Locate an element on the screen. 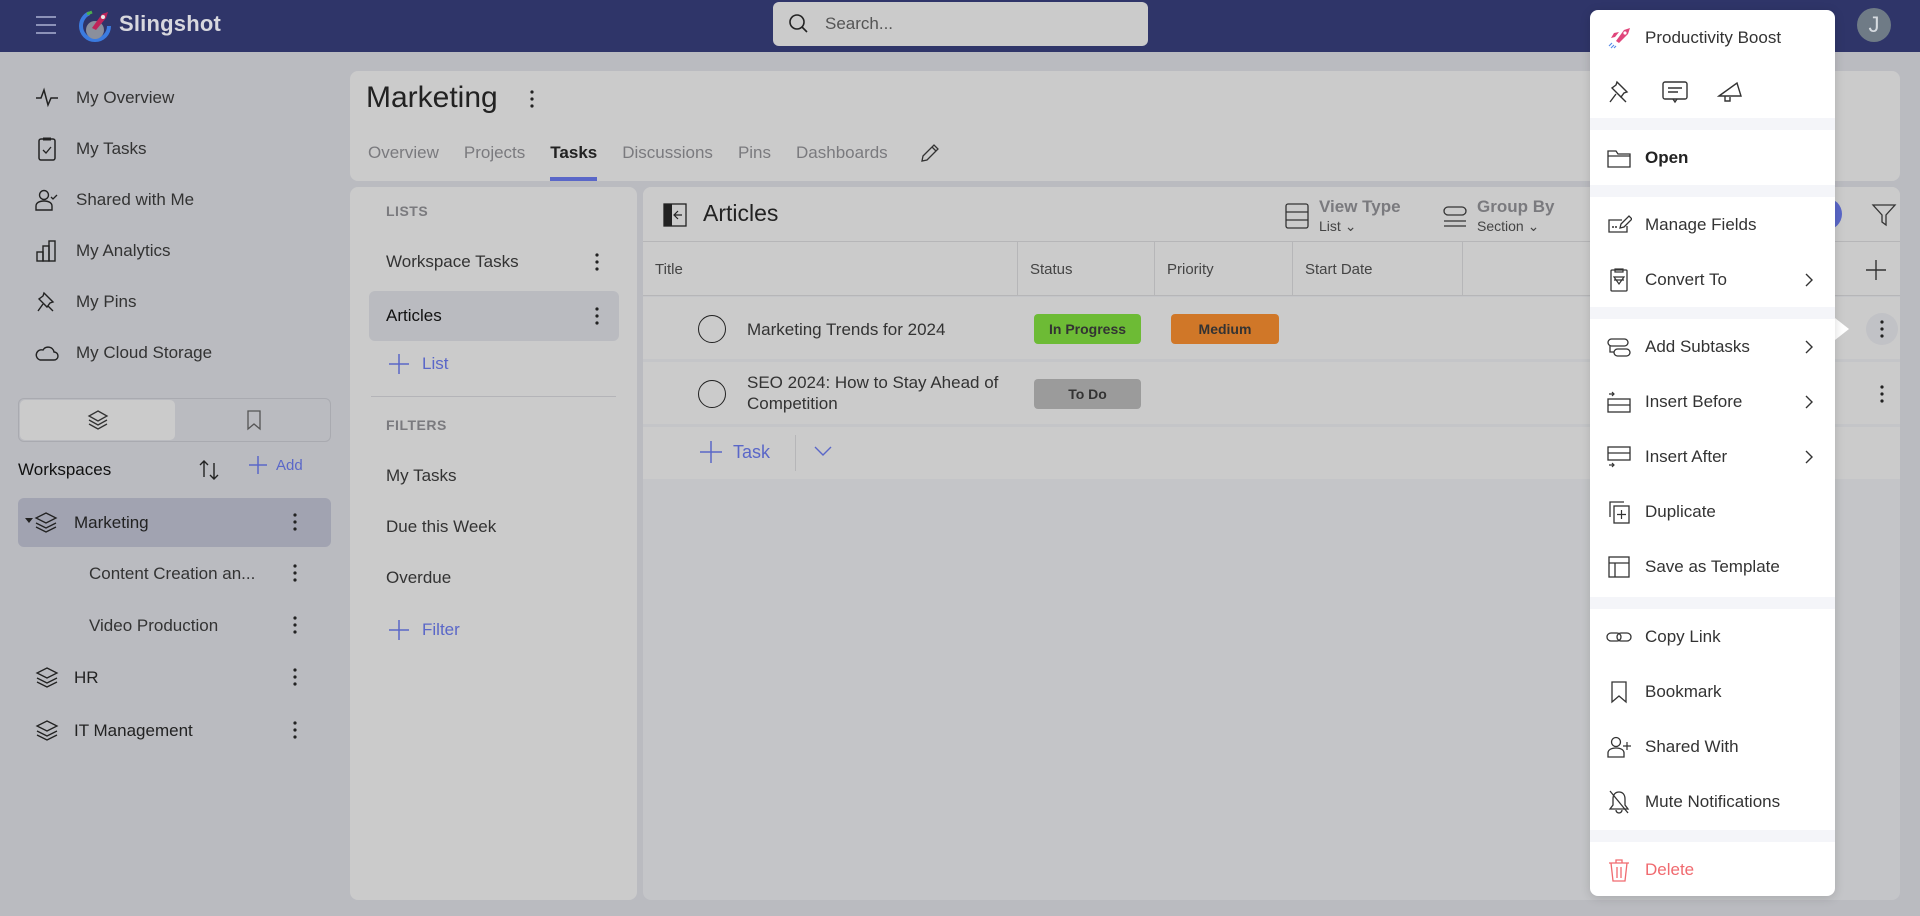  add-task-button: Task is located at coordinates (734, 452).